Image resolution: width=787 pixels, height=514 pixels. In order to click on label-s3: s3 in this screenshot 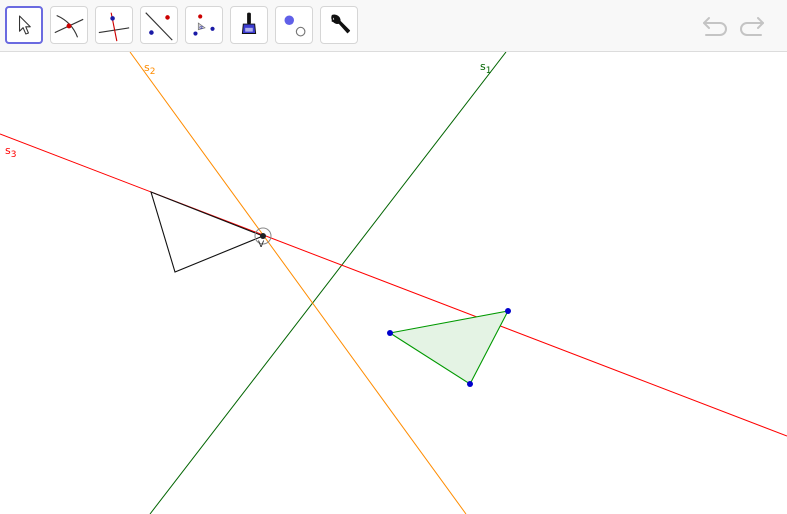, I will do `click(11, 152)`.